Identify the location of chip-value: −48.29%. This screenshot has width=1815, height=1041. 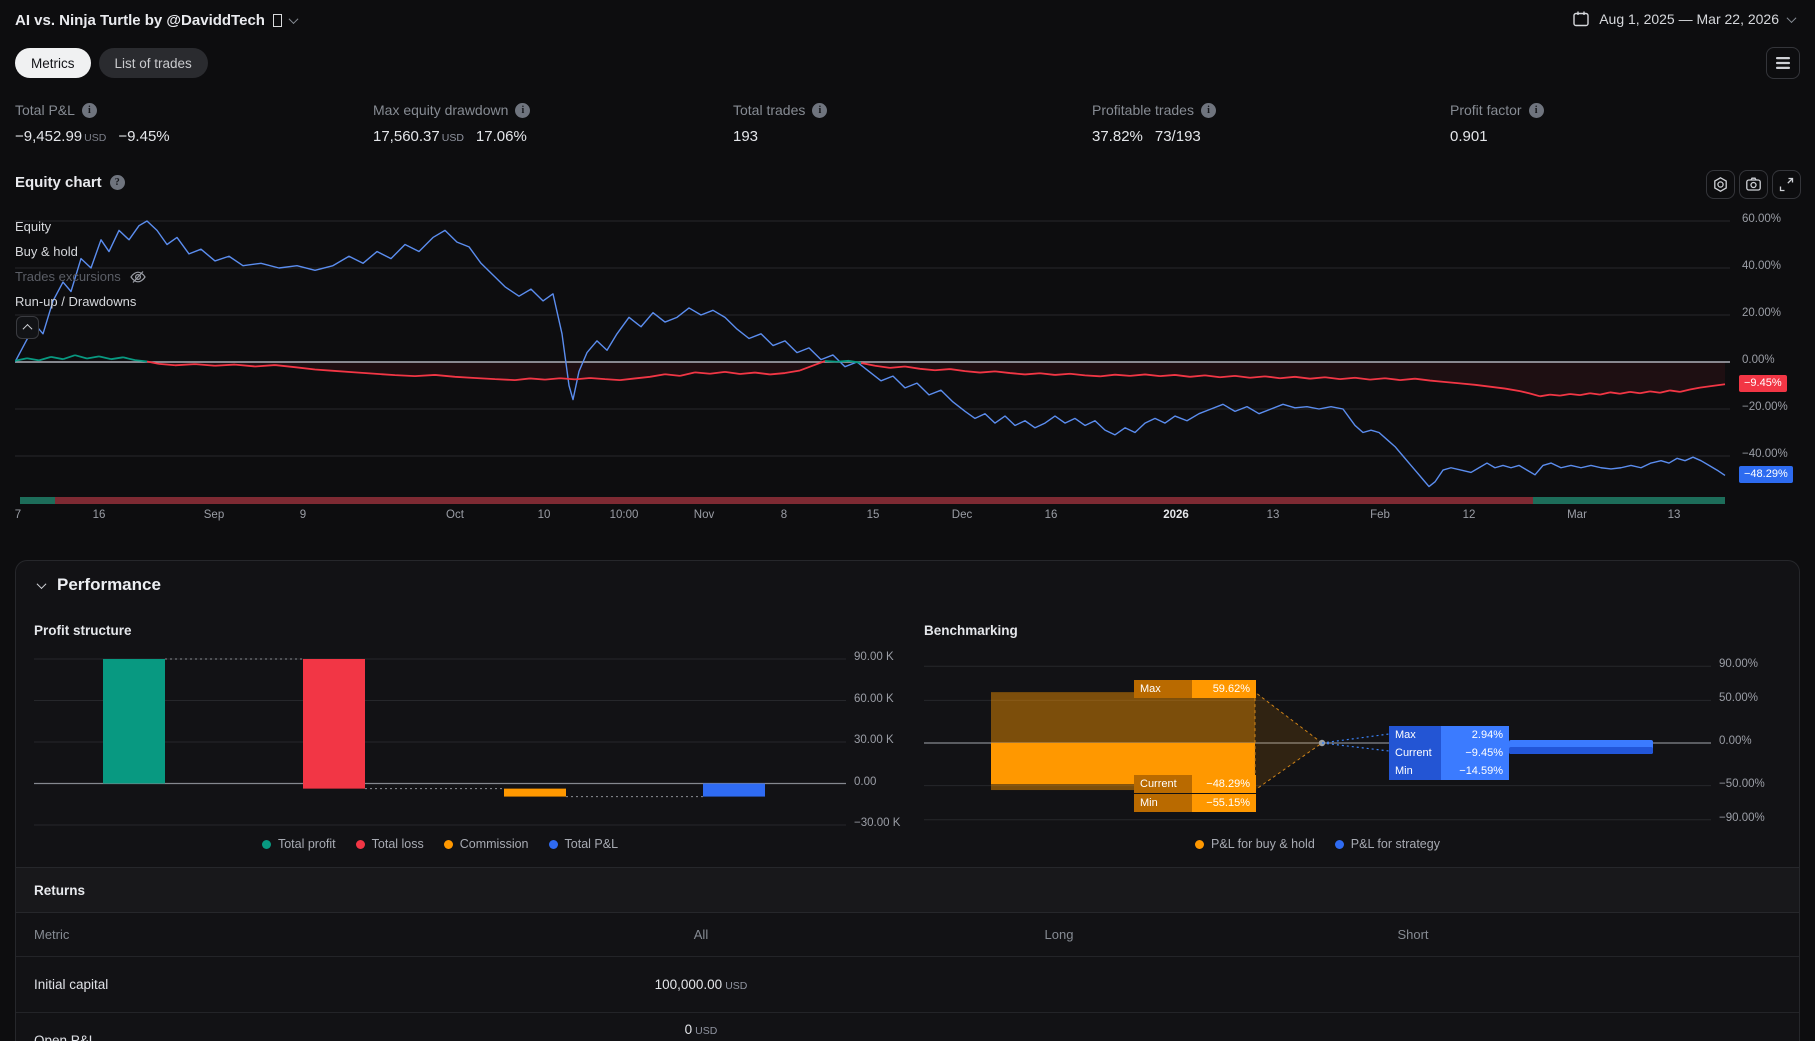
(1224, 784).